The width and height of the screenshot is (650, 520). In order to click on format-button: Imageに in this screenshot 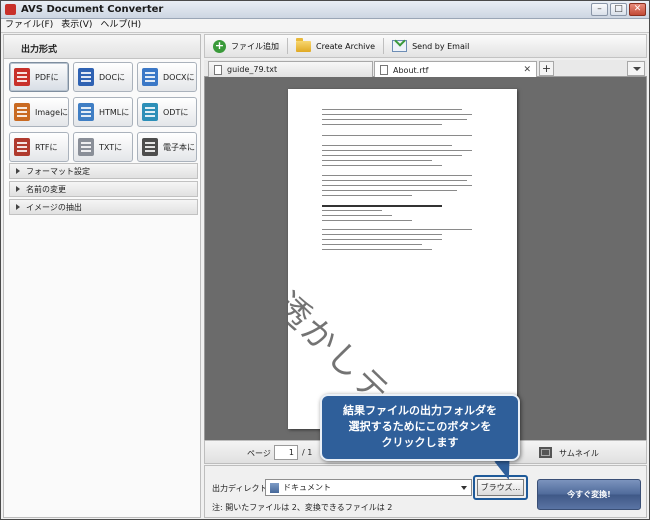, I will do `click(39, 112)`.